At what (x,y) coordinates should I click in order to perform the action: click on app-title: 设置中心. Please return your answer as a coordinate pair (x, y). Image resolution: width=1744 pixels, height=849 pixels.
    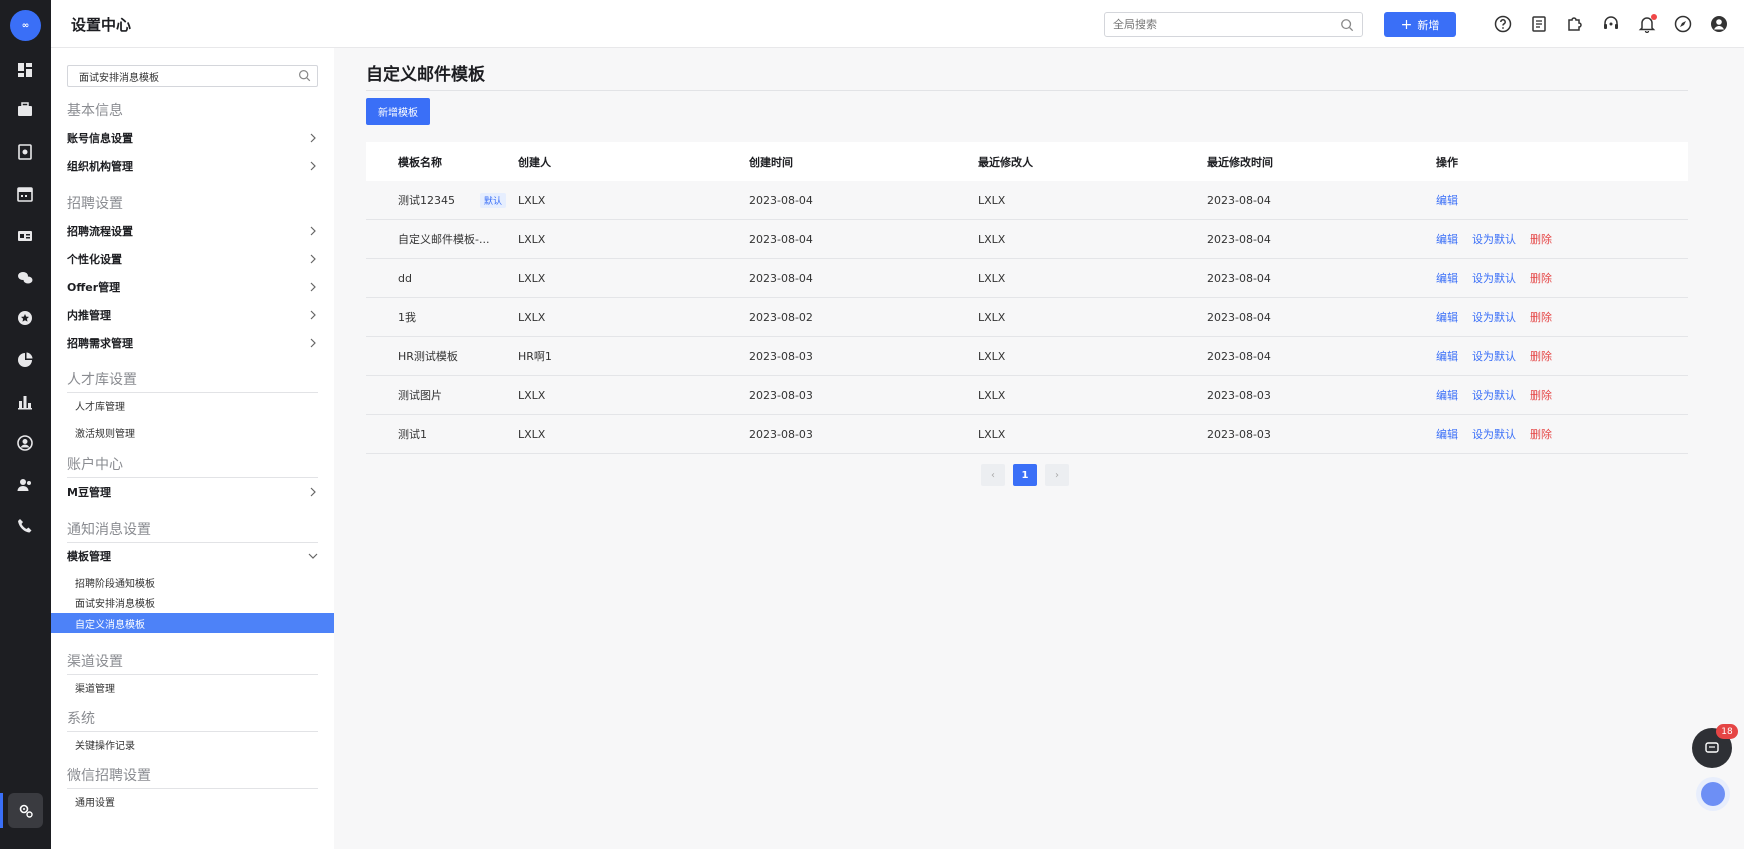
    Looking at the image, I should click on (101, 25).